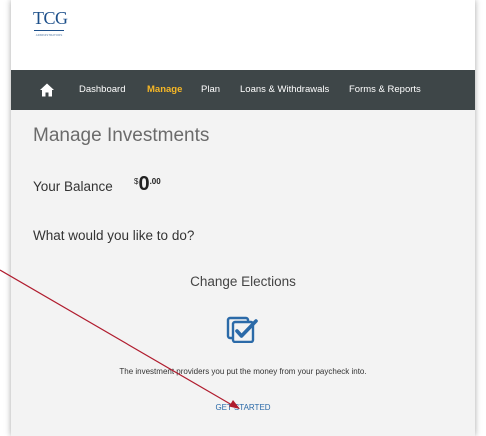  What do you see at coordinates (385, 90) in the screenshot?
I see `nav-item-forms-reports: Forms & Reports` at bounding box center [385, 90].